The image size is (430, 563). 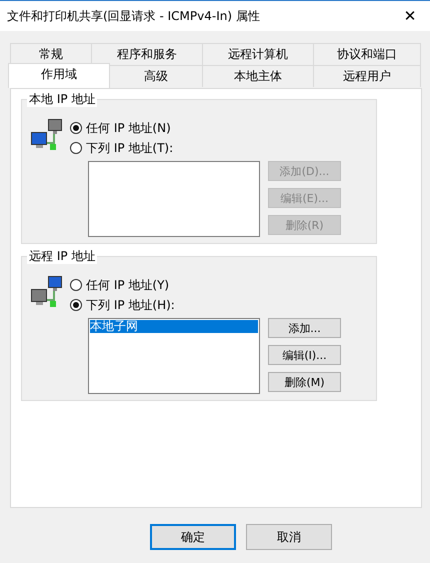 What do you see at coordinates (193, 537) in the screenshot?
I see `dialog-button: 确定` at bounding box center [193, 537].